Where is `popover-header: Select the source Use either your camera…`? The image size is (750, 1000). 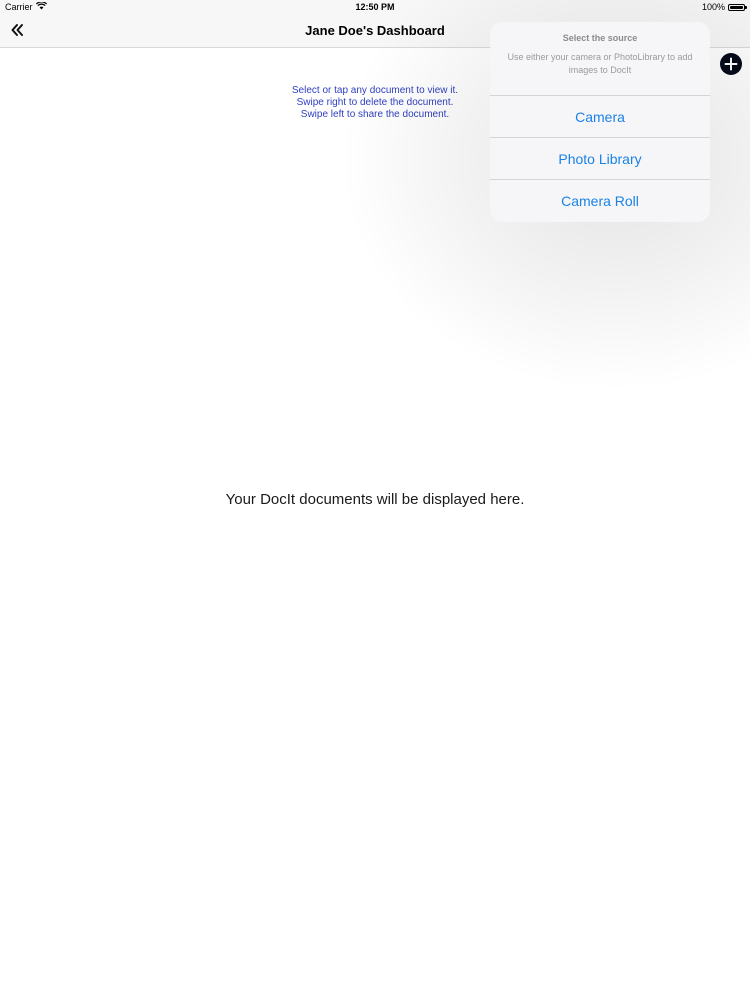 popover-header: Select the source Use either your camera… is located at coordinates (600, 59).